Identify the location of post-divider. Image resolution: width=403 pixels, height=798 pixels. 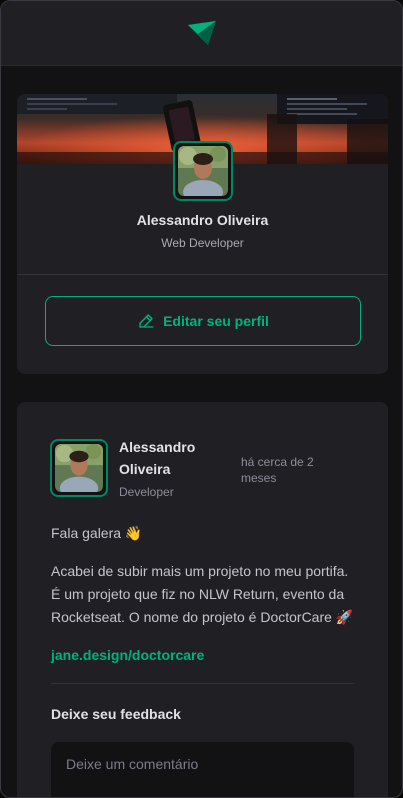
(202, 683).